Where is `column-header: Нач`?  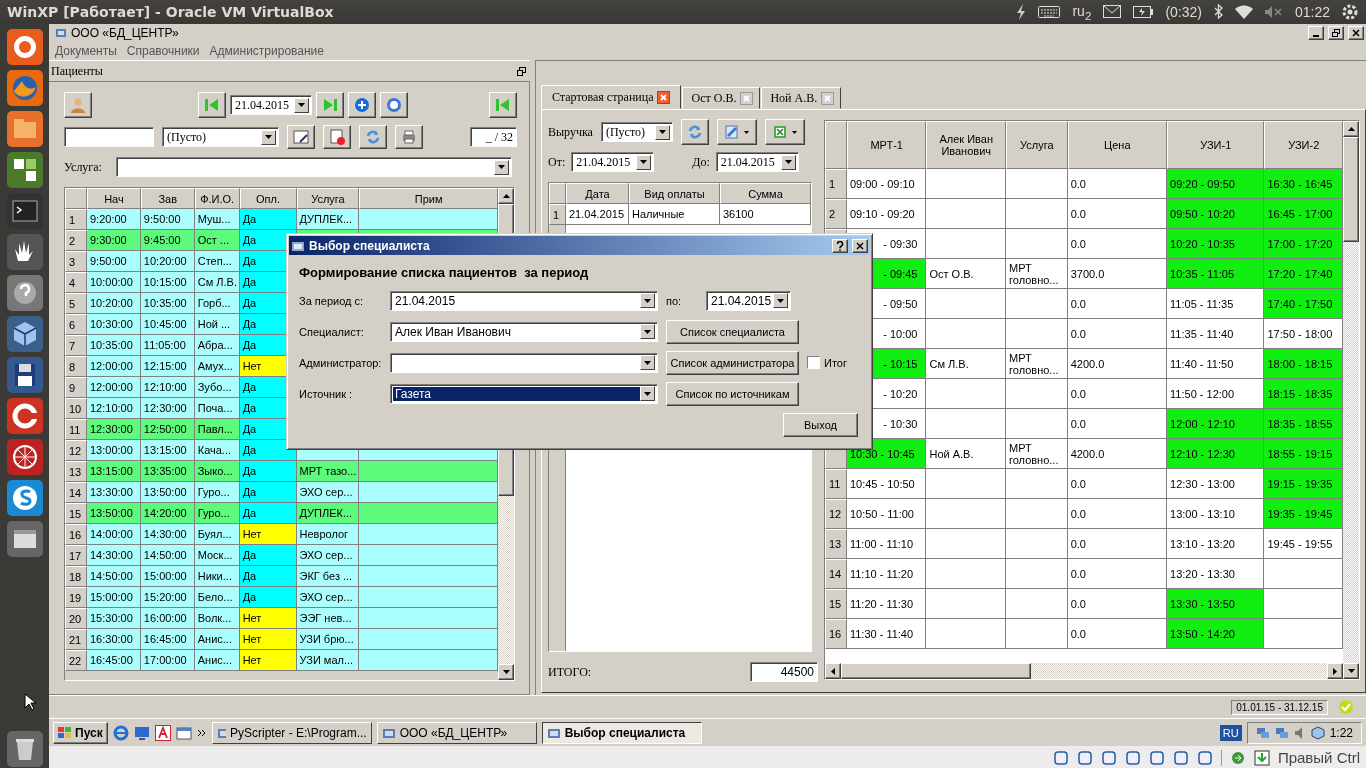 column-header: Нач is located at coordinates (113, 198).